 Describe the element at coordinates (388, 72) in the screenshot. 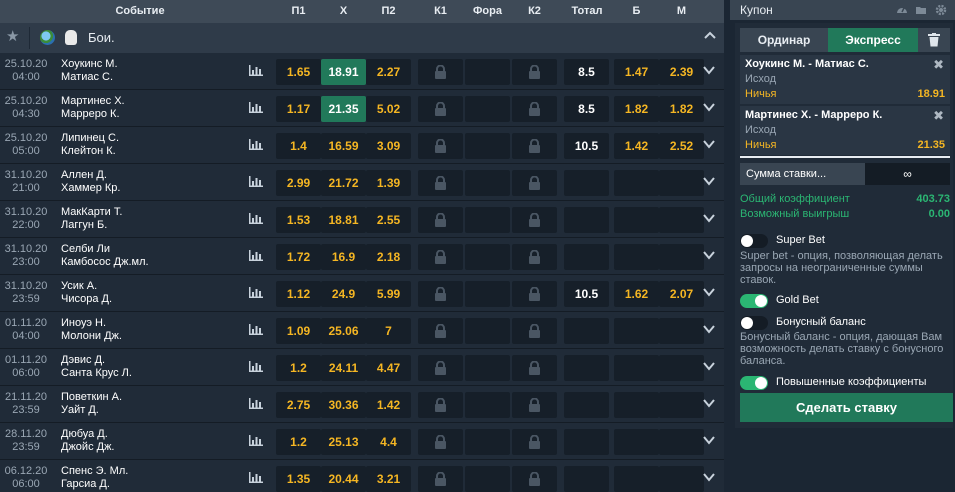

I see `odd-p2: 2.27` at that location.